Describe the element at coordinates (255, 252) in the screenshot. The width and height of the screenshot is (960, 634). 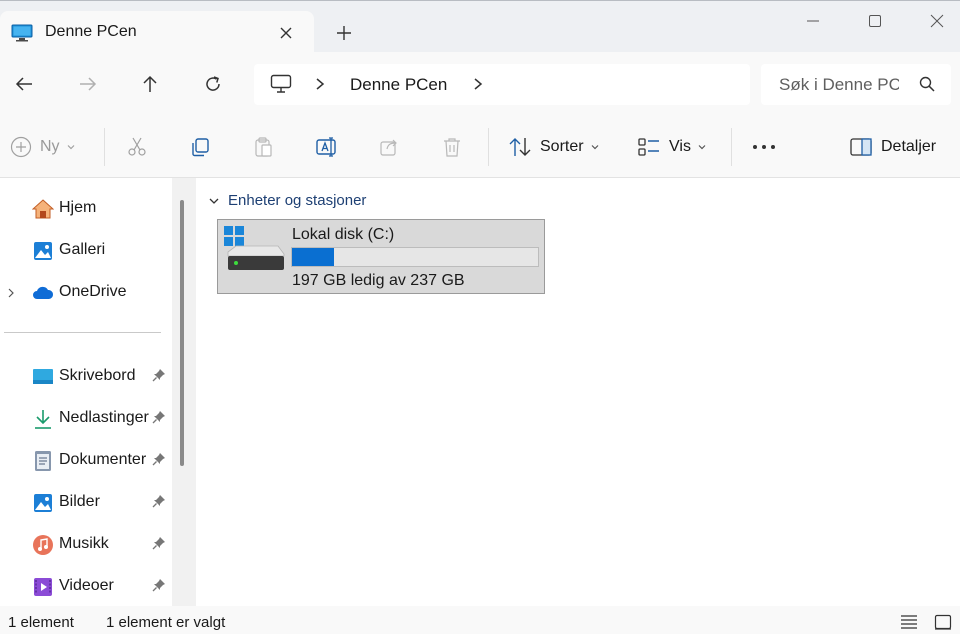
I see `hard-drive-icon` at that location.